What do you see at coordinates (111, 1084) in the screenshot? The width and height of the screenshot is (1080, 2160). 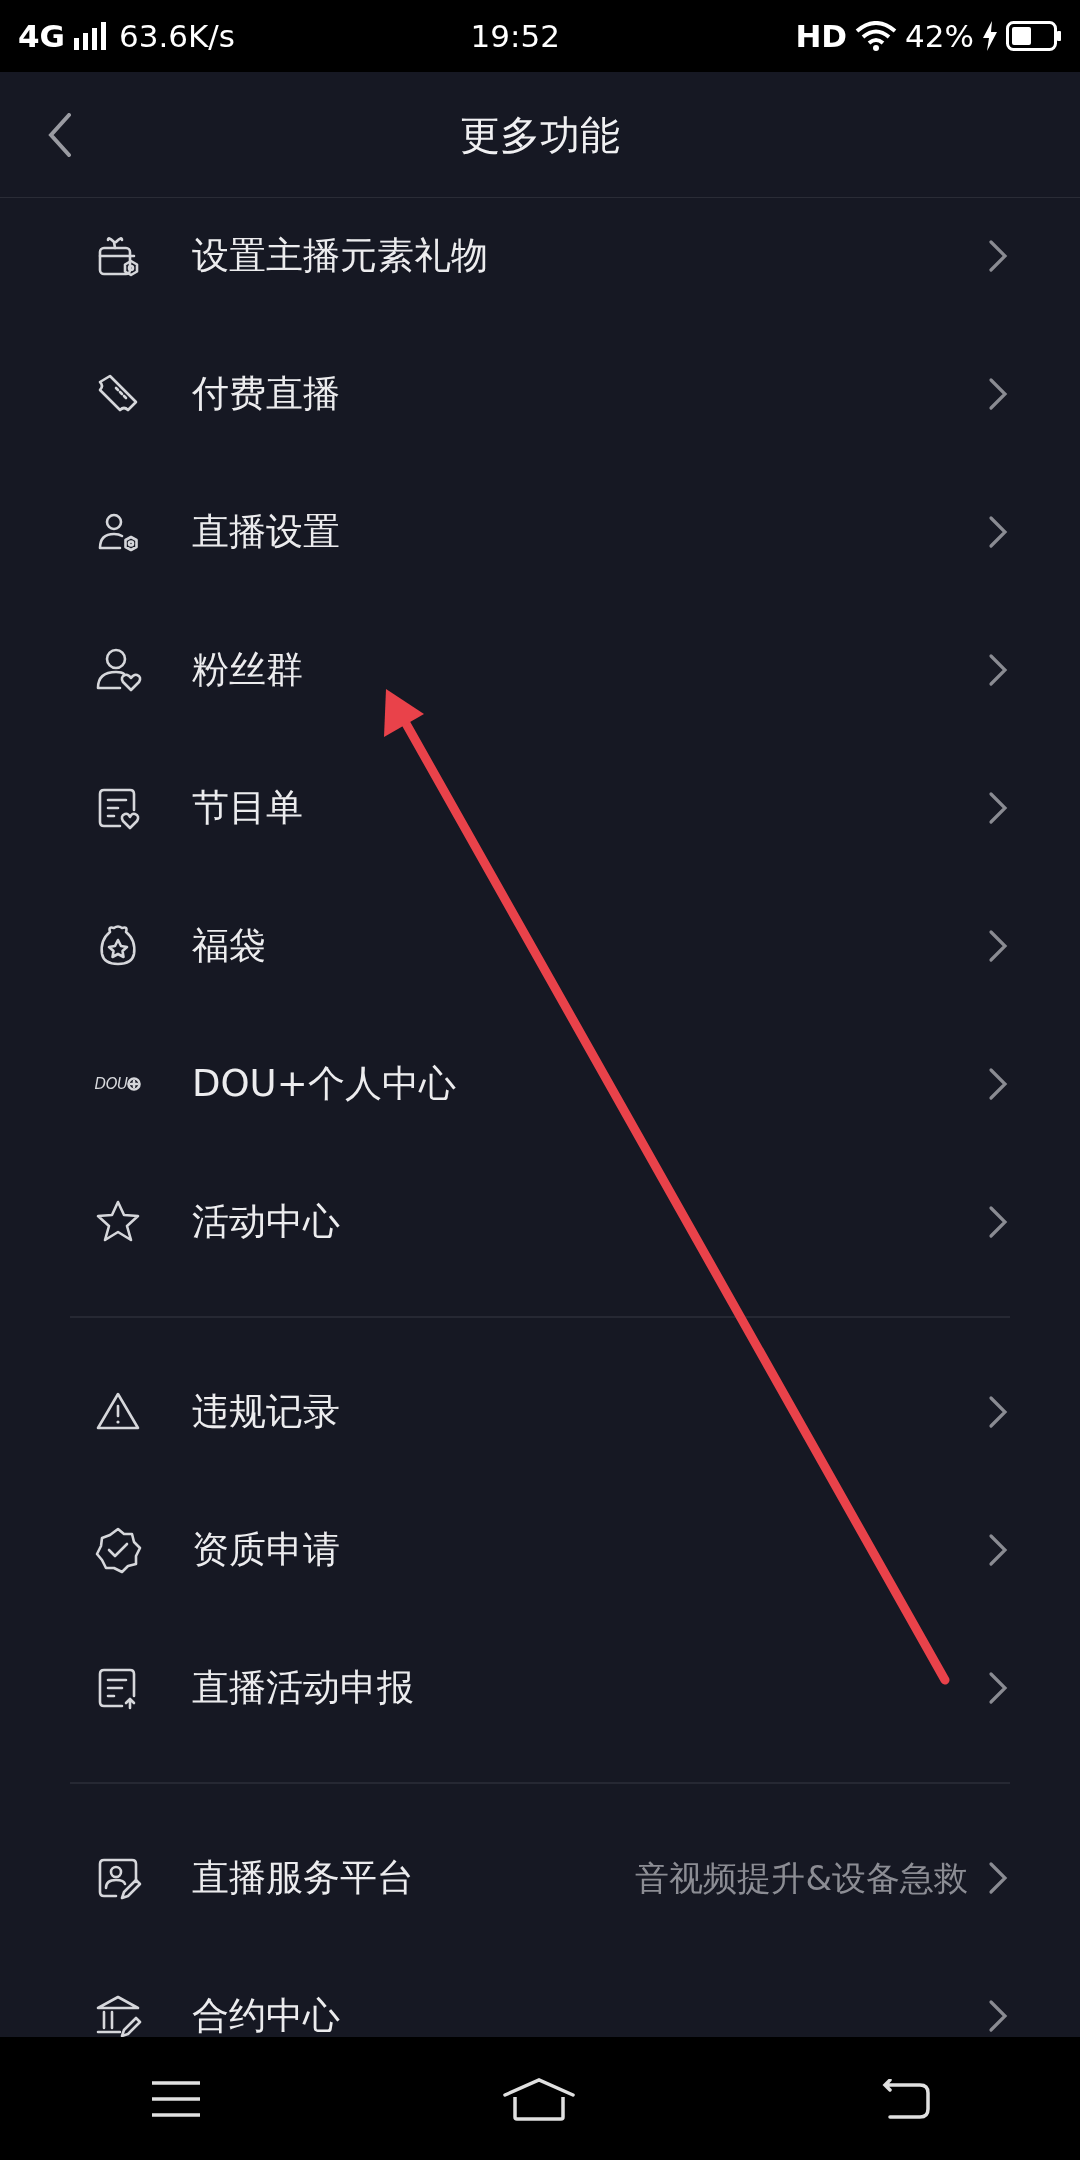 I see `dou-logo-text: DOU` at bounding box center [111, 1084].